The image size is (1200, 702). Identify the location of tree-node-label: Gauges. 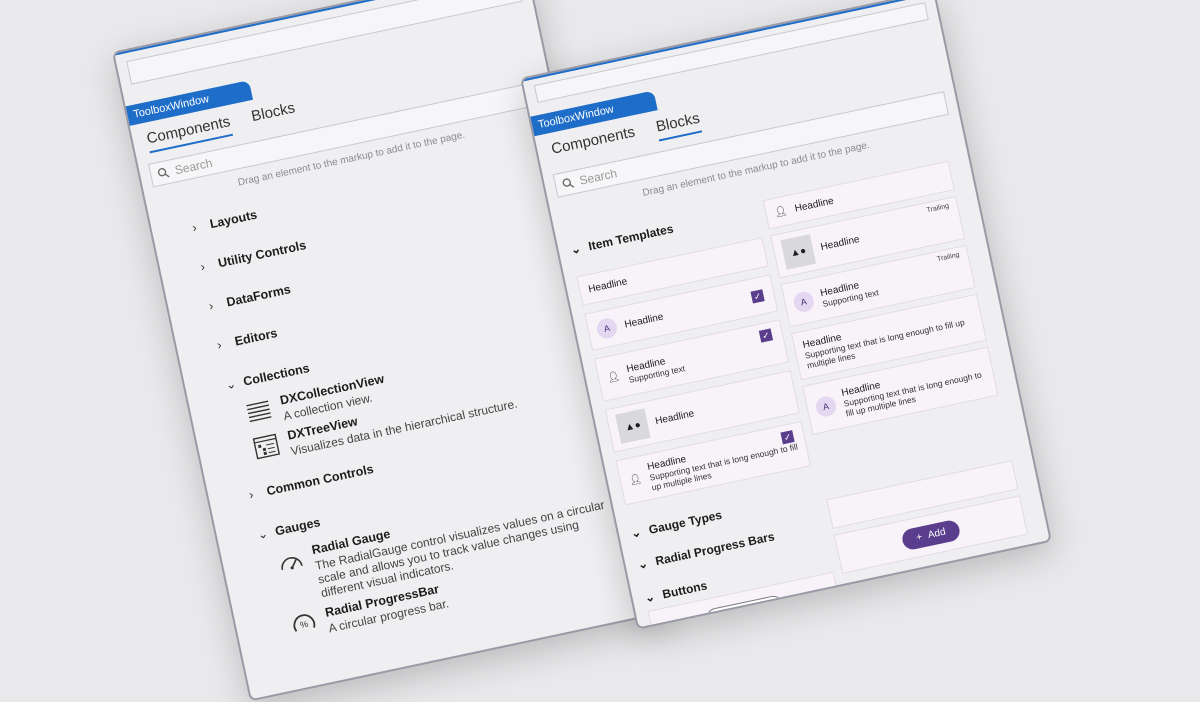
(297, 526).